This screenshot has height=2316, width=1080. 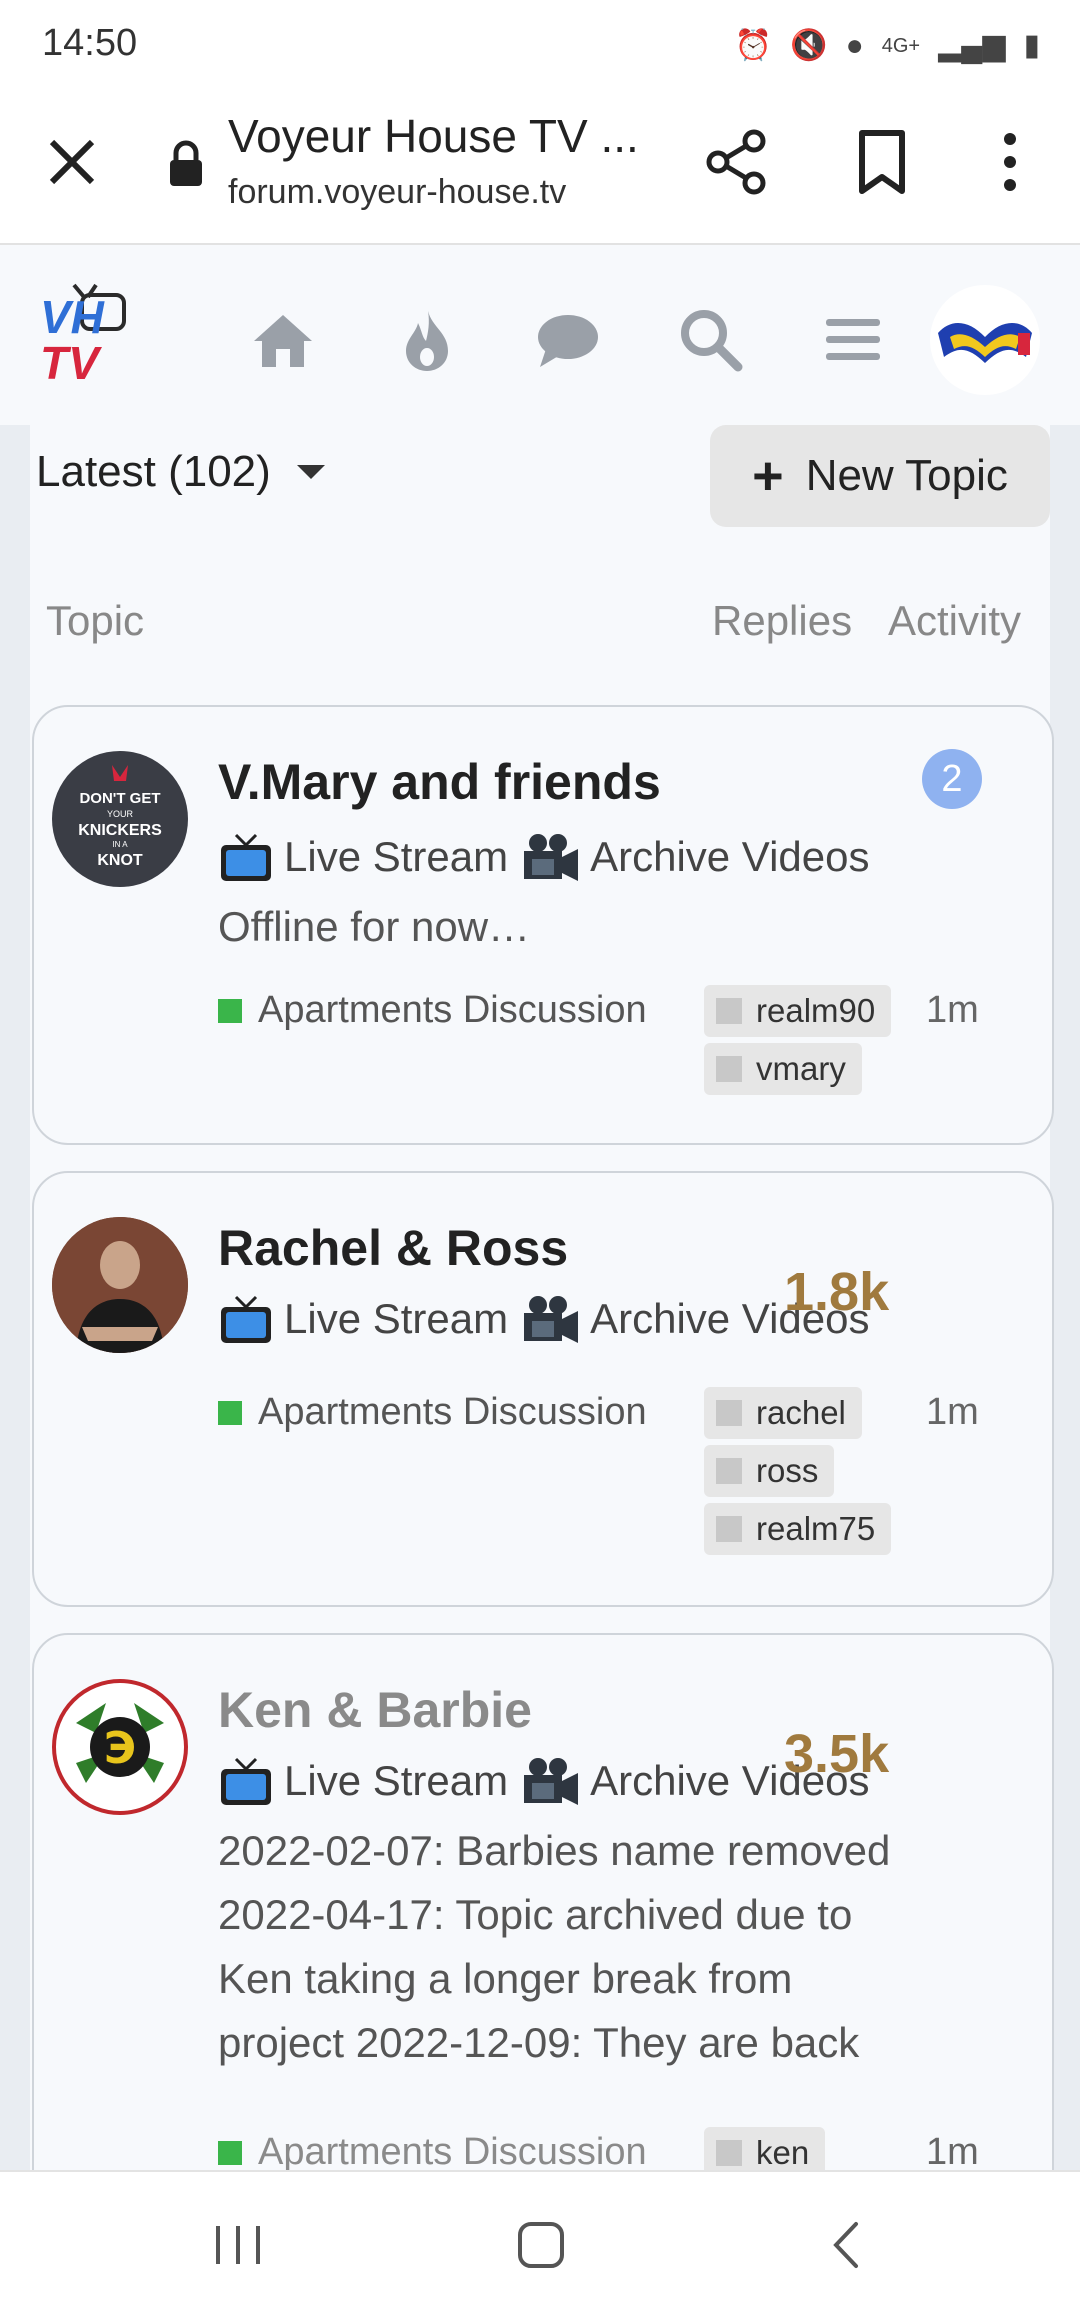 I want to click on home-icon, so click(x=283, y=340).